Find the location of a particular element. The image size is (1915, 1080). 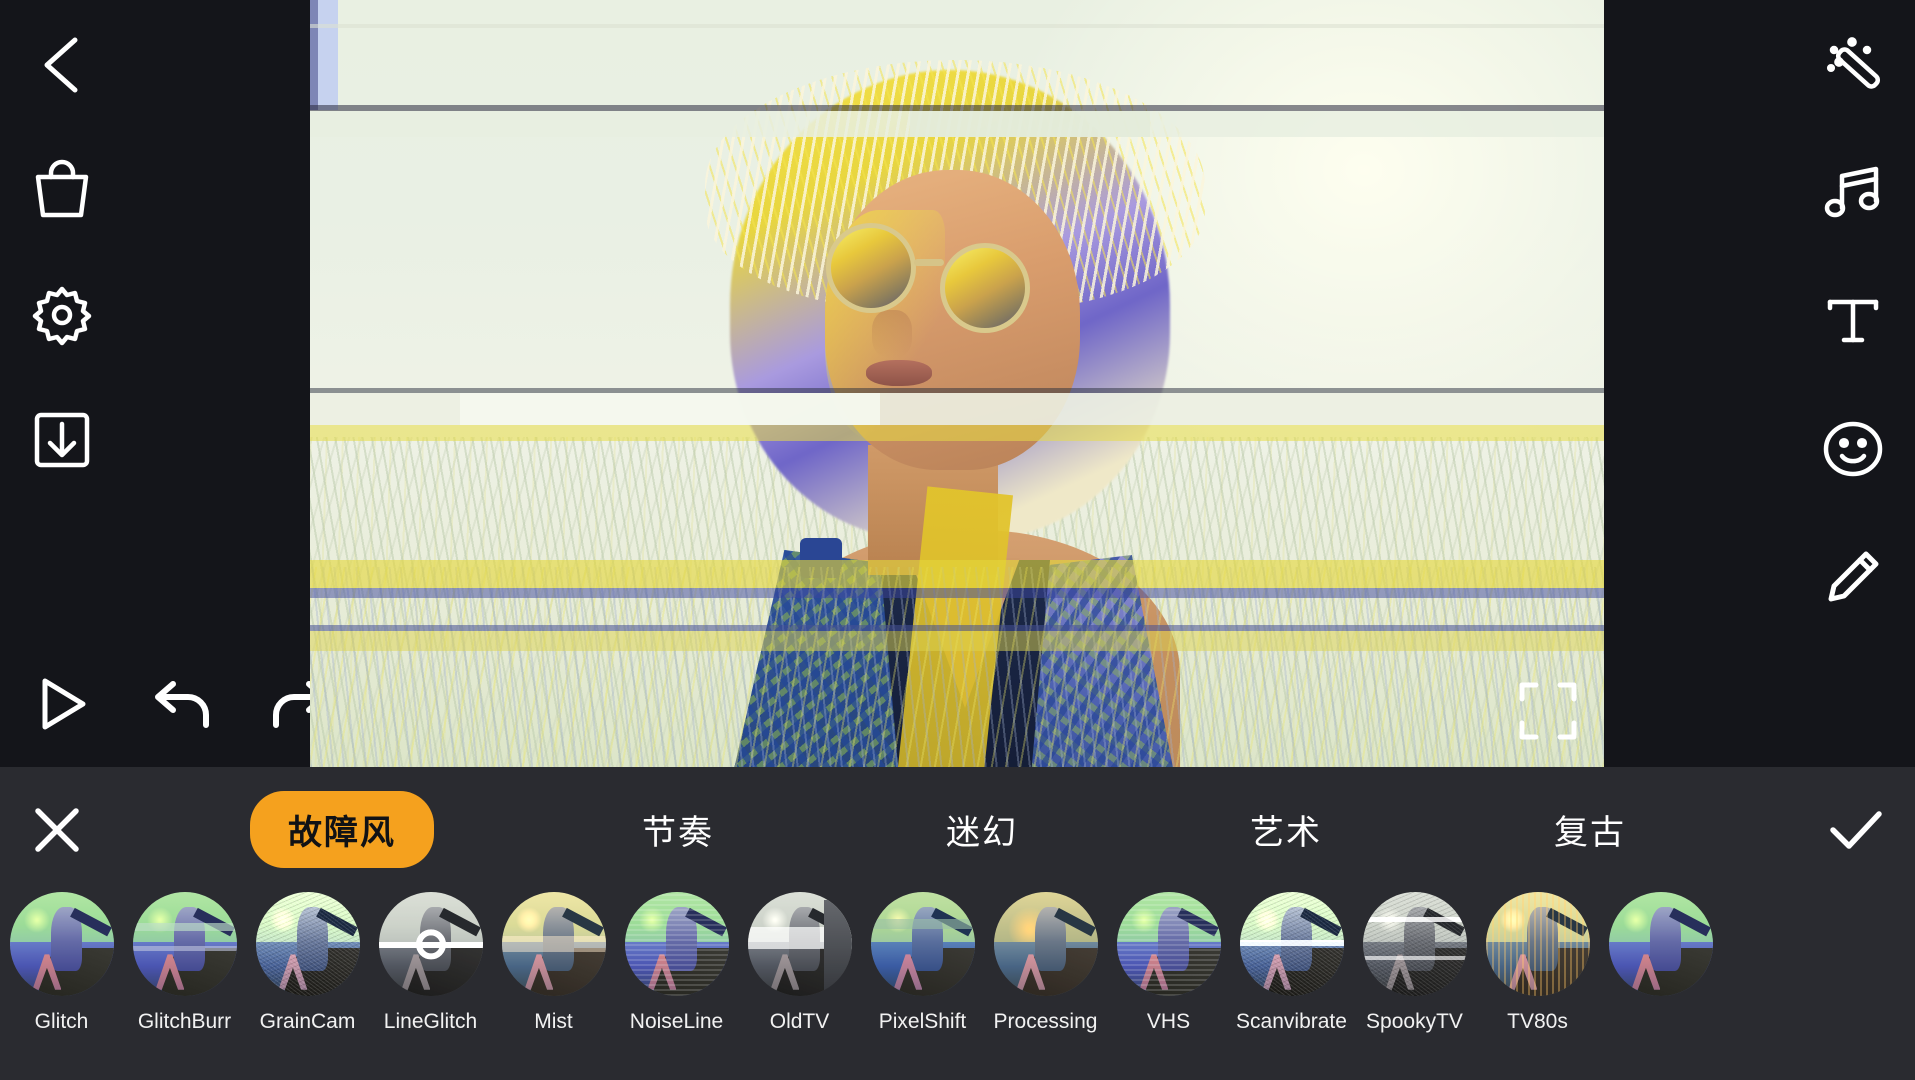

sticker-button is located at coordinates (1853, 449).